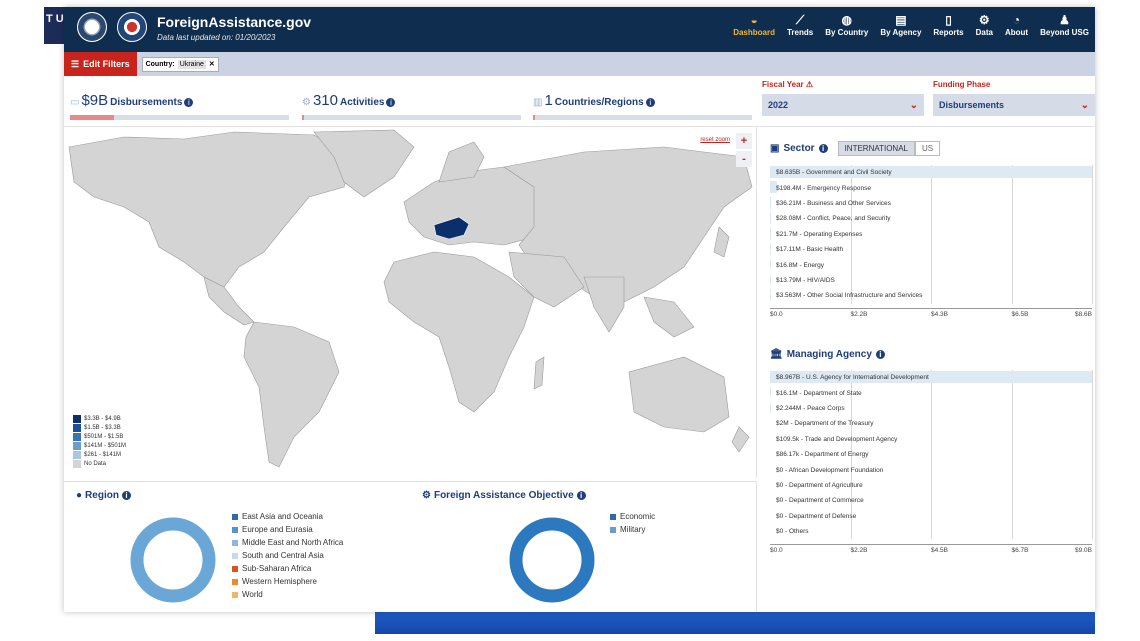 This screenshot has width=1140, height=641. What do you see at coordinates (984, 24) in the screenshot?
I see `nav-data: ⚙ Data` at bounding box center [984, 24].